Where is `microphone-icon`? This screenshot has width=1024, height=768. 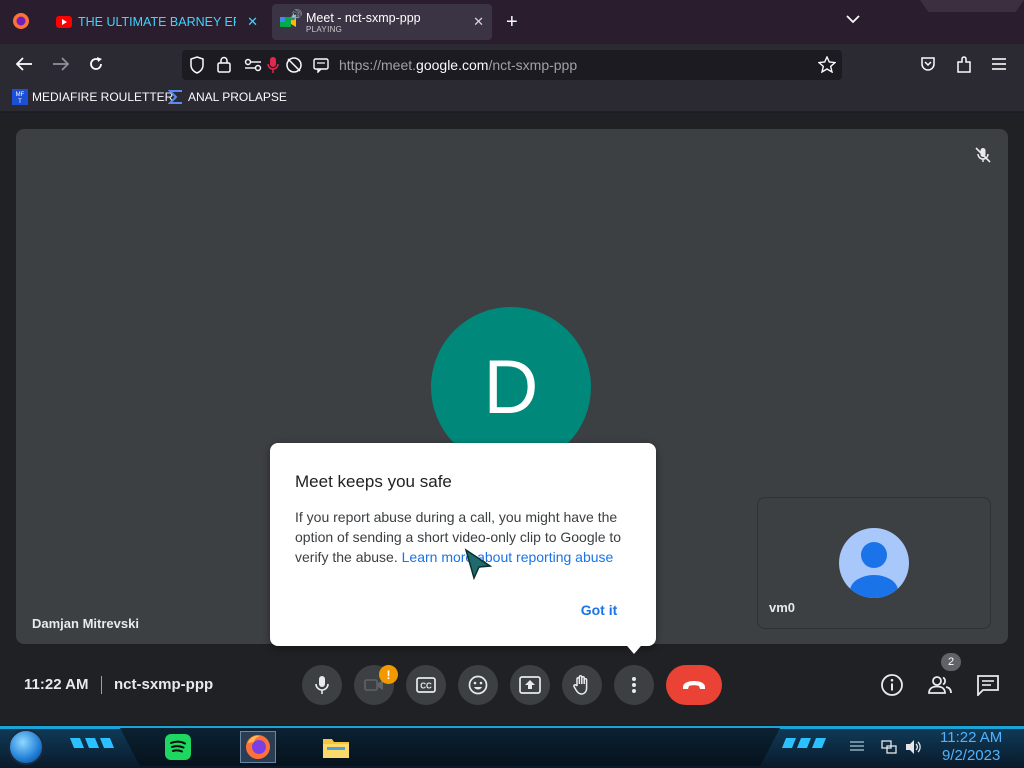 microphone-icon is located at coordinates (322, 685).